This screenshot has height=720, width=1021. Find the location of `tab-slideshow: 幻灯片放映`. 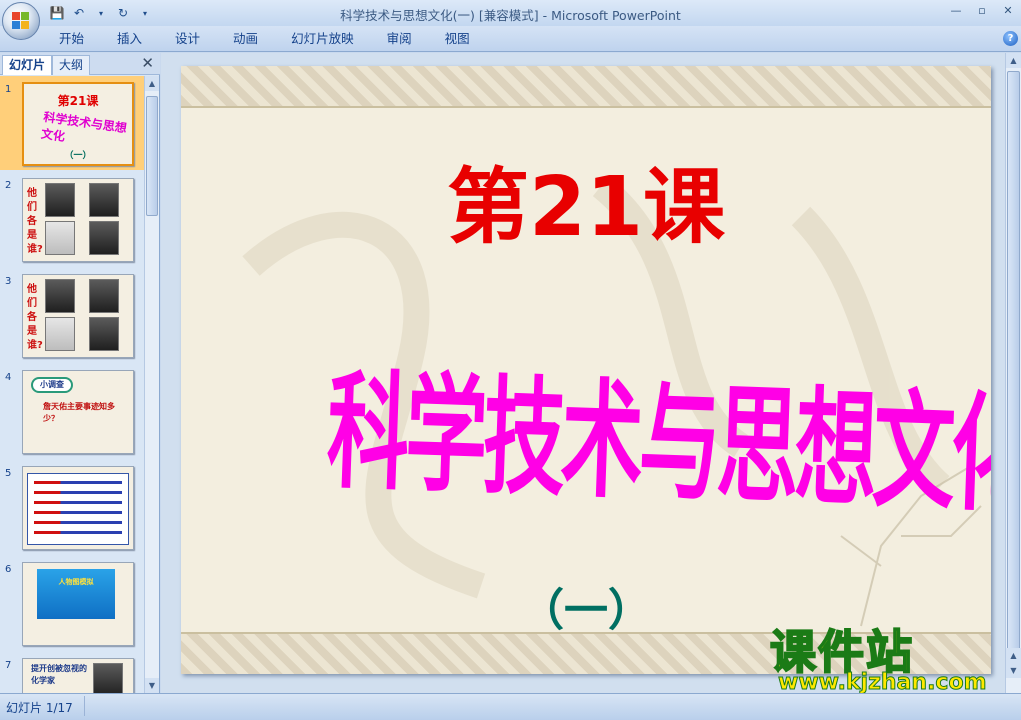

tab-slideshow: 幻灯片放映 is located at coordinates (322, 40).